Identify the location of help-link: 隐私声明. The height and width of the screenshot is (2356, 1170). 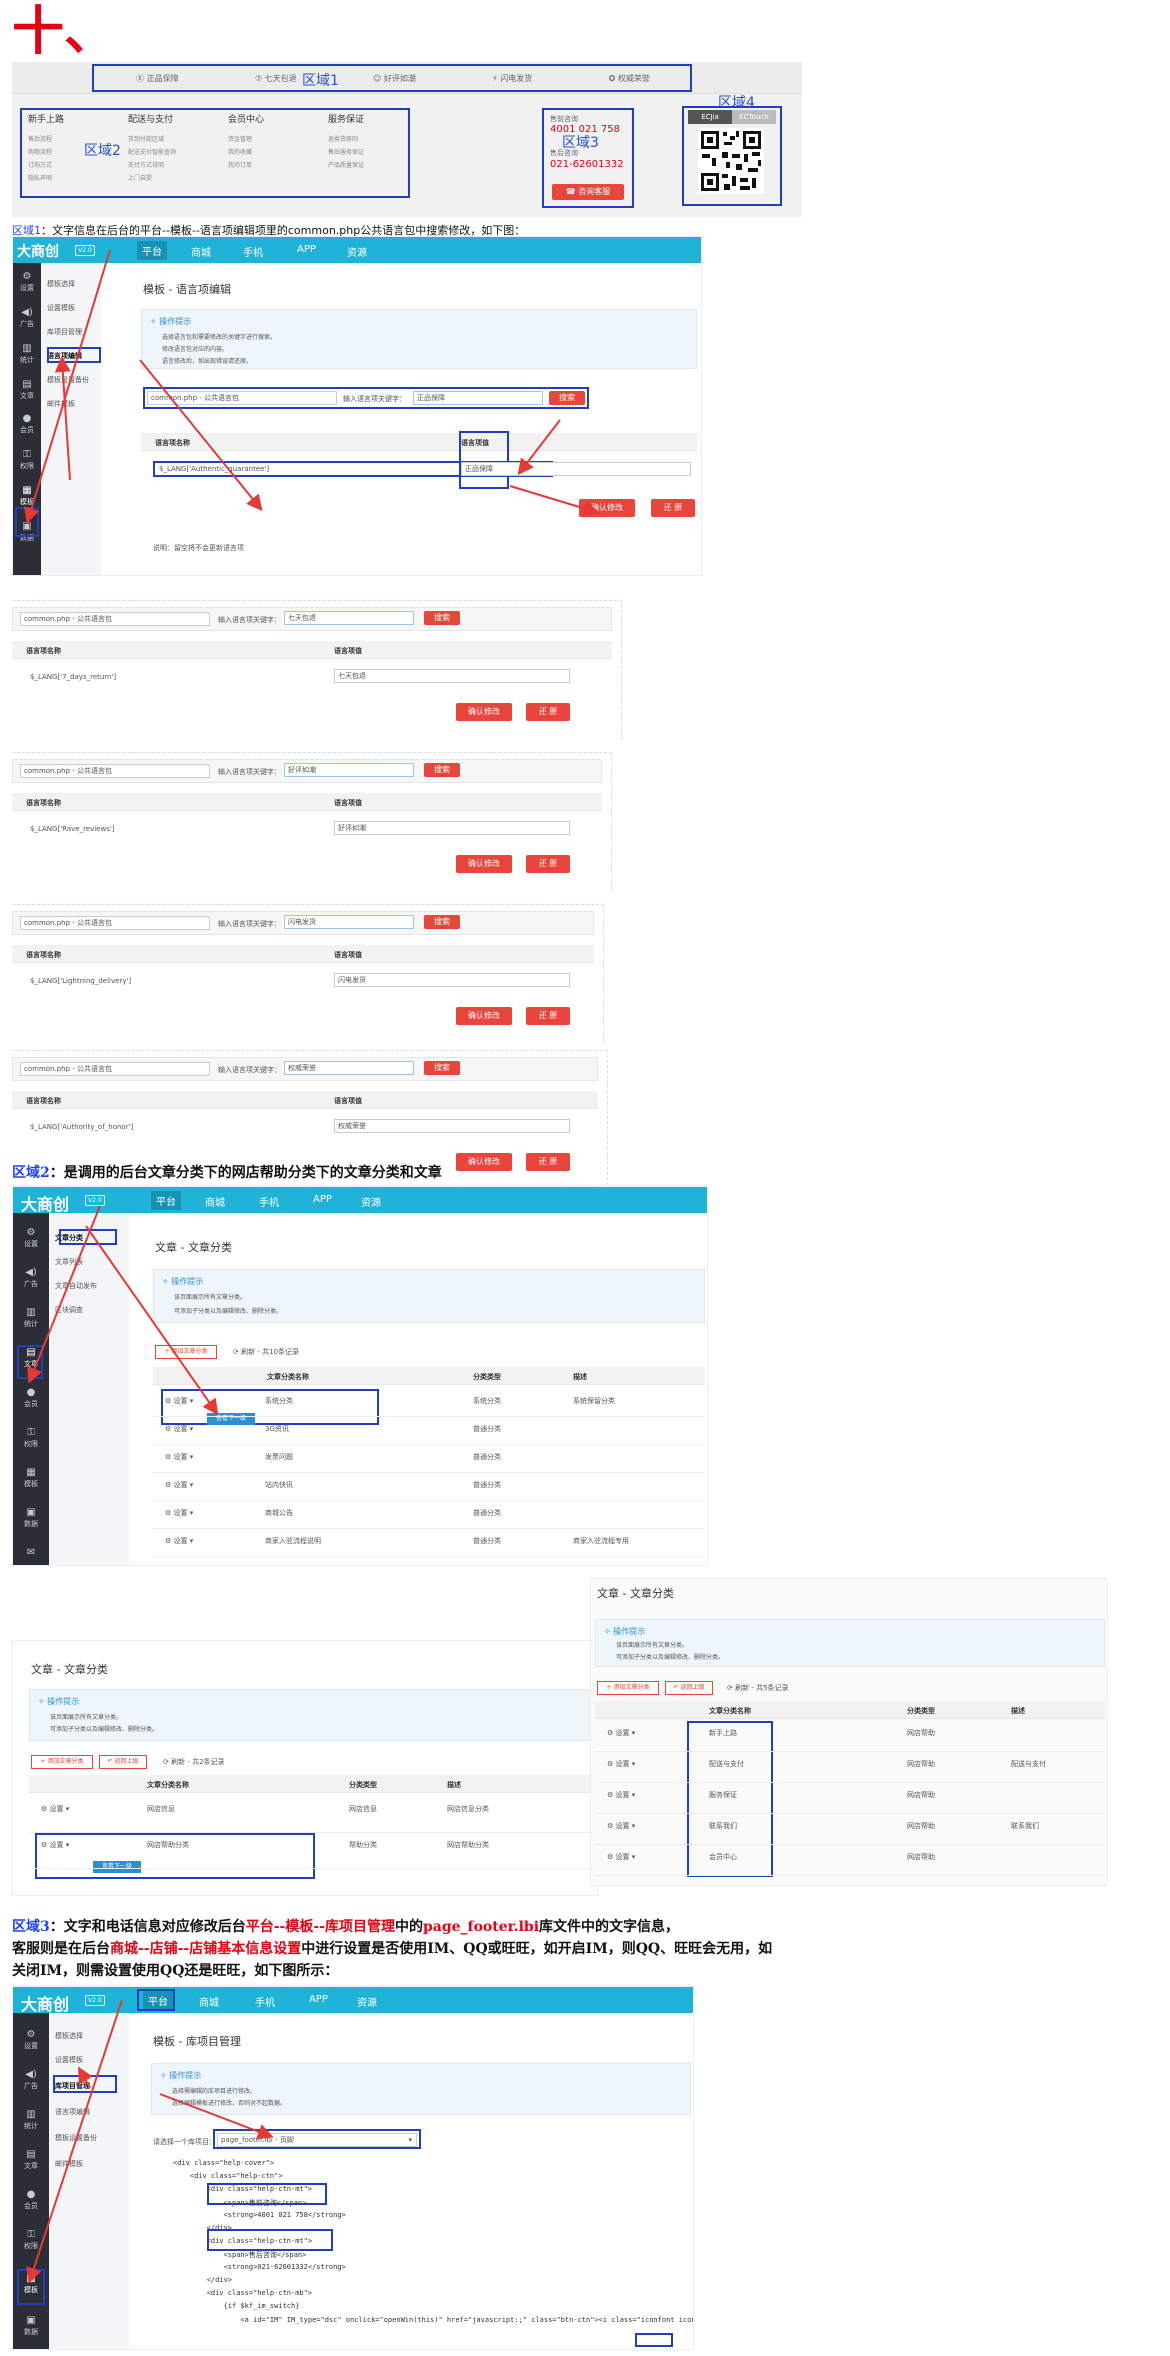
(76, 178).